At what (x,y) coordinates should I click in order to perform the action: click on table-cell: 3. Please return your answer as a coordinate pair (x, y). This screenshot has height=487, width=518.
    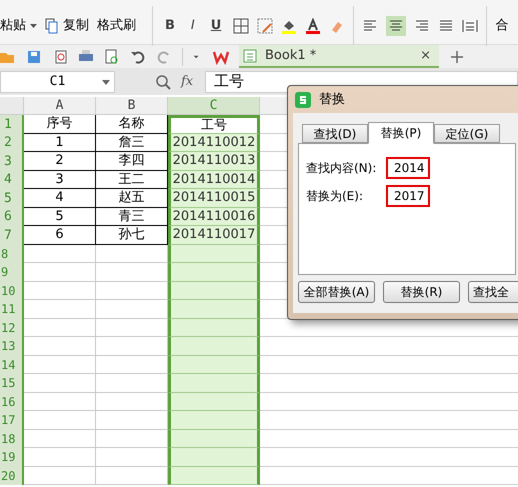
    Looking at the image, I should click on (60, 179).